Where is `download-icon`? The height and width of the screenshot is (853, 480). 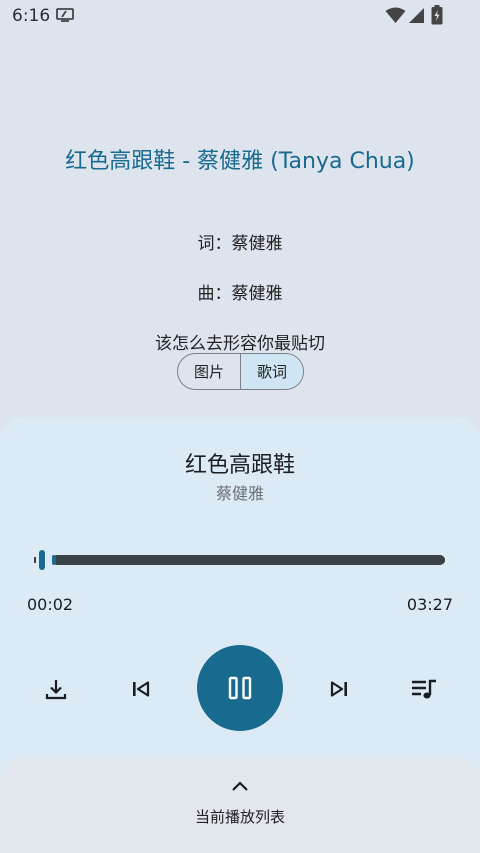 download-icon is located at coordinates (56, 690).